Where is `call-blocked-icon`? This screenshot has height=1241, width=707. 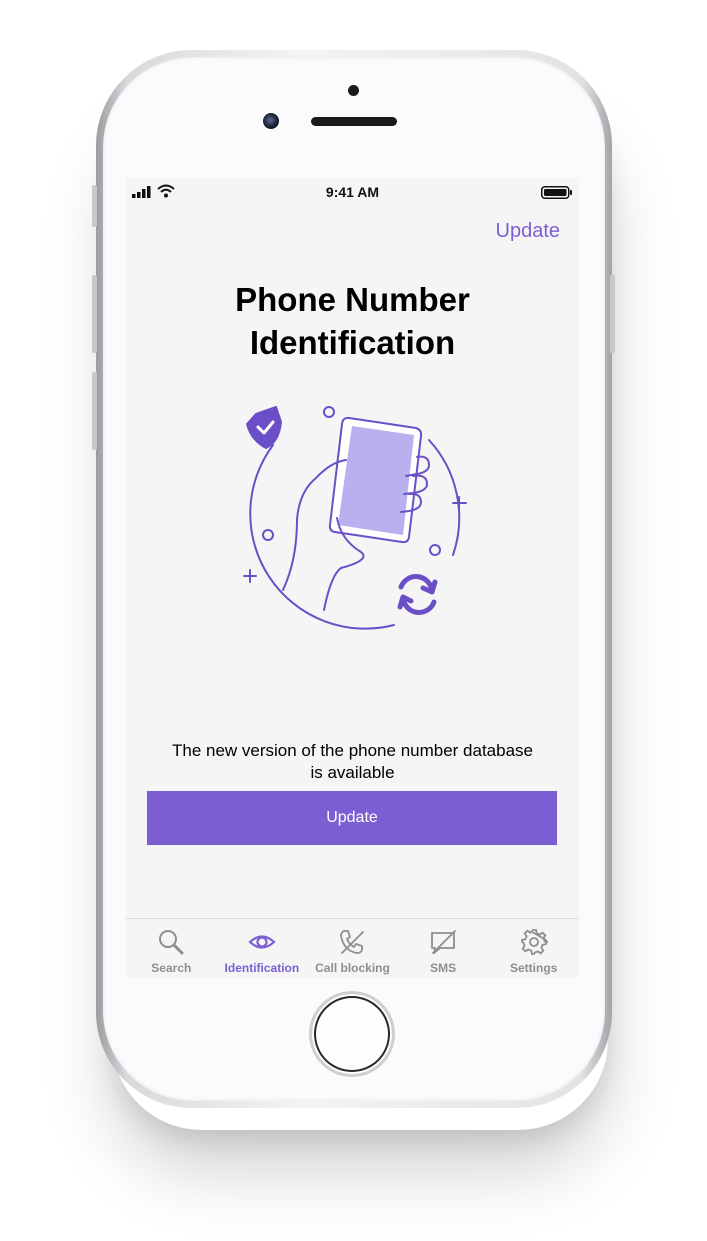 call-blocked-icon is located at coordinates (352, 942).